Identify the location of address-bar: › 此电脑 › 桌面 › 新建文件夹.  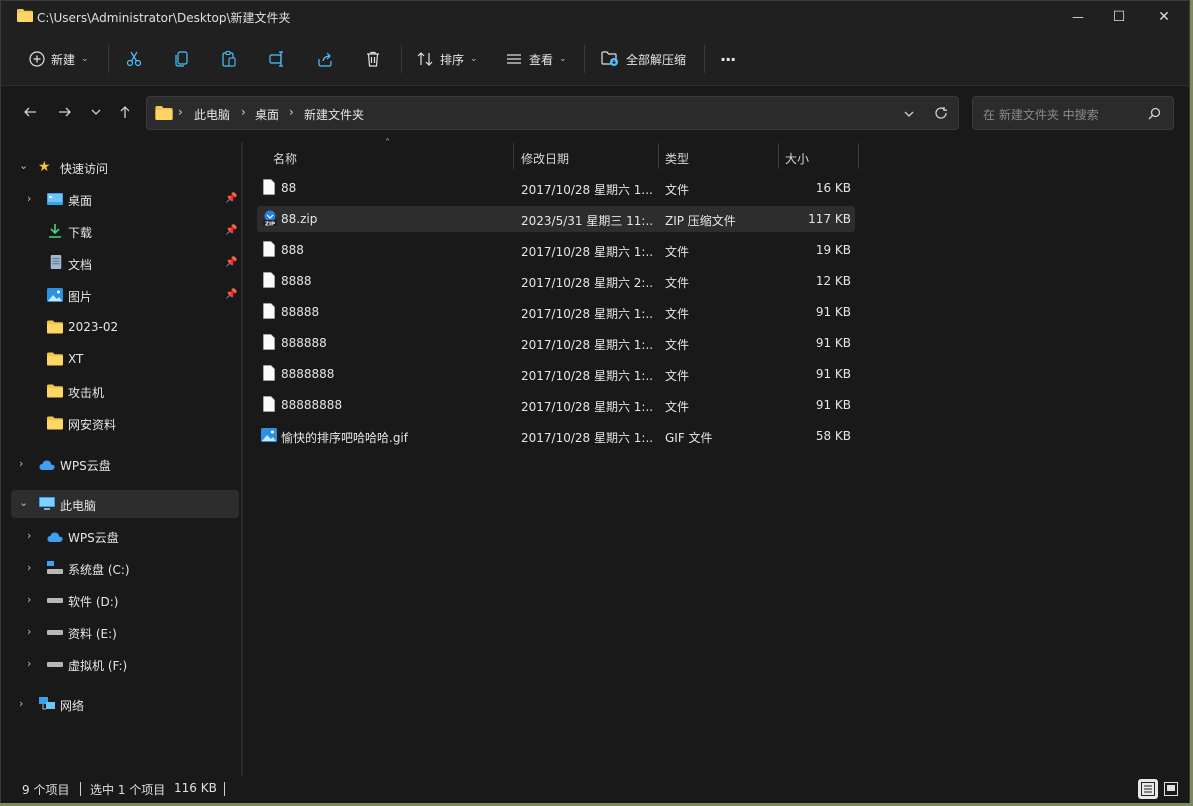
(552, 113).